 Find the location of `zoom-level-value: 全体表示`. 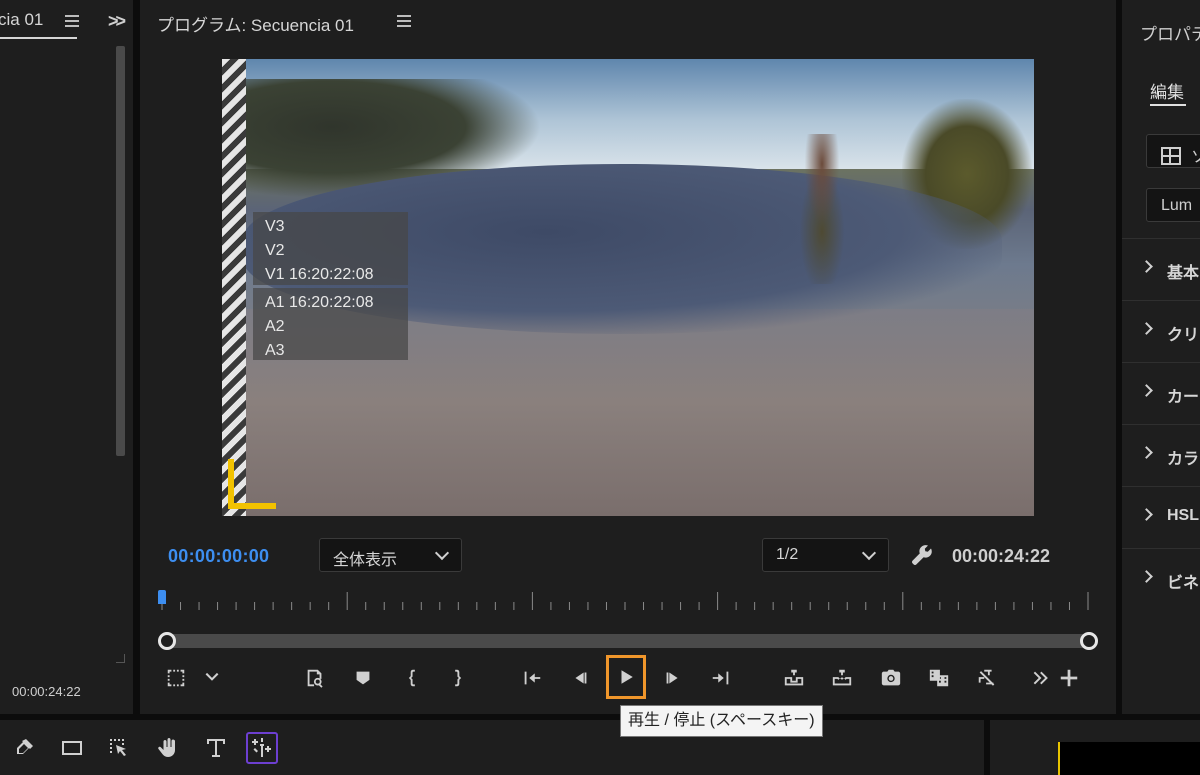

zoom-level-value: 全体表示 is located at coordinates (365, 560).